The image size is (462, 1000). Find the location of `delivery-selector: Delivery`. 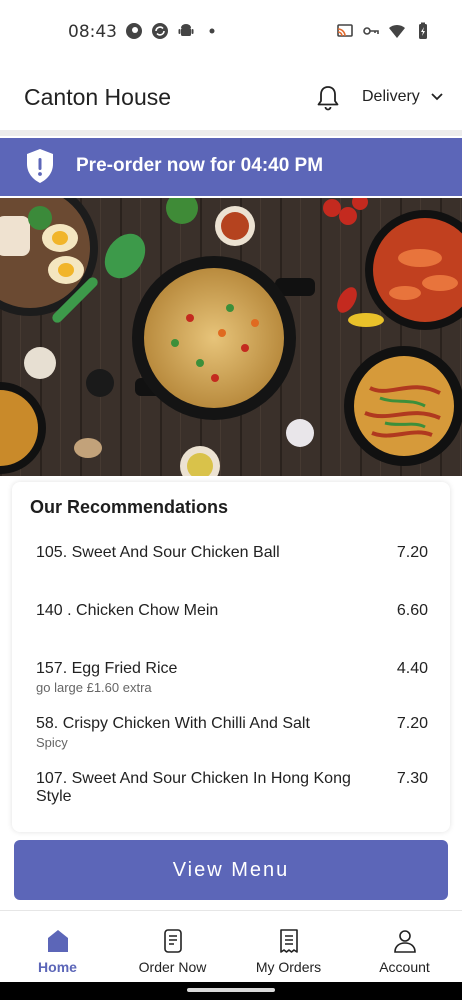

delivery-selector: Delivery is located at coordinates (403, 97).